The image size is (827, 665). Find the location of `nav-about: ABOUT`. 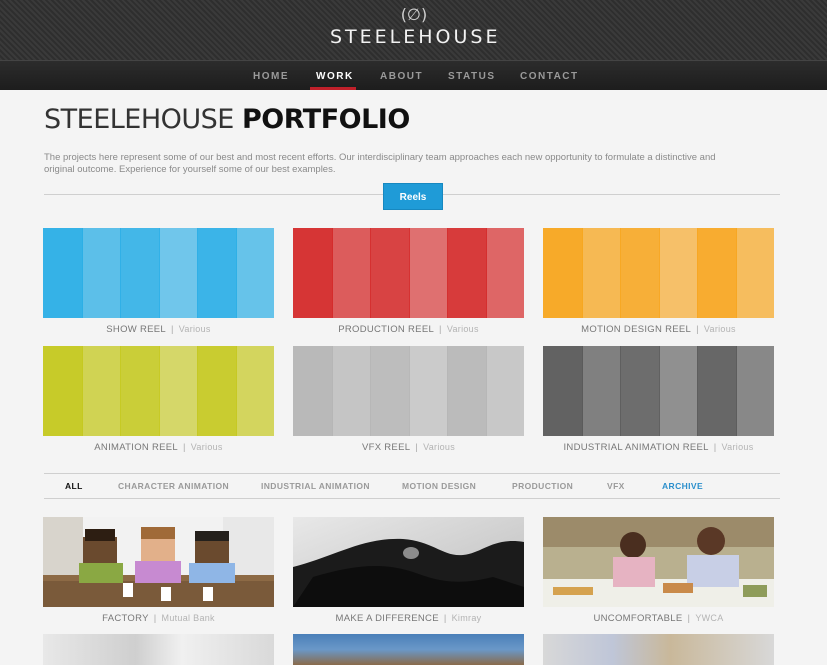

nav-about: ABOUT is located at coordinates (401, 76).